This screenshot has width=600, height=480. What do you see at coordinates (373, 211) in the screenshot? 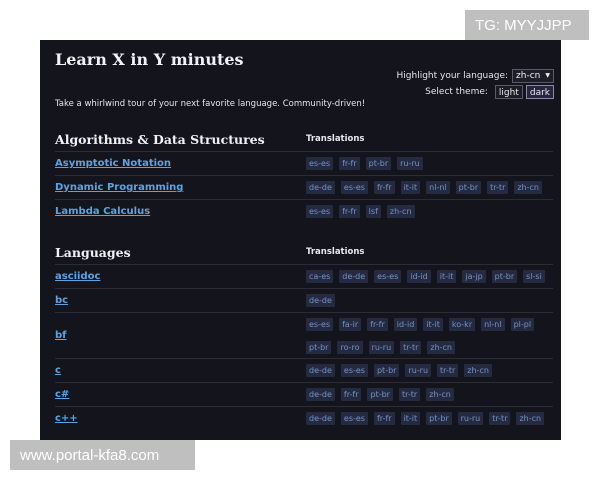
I see `translation-link: lsf` at bounding box center [373, 211].